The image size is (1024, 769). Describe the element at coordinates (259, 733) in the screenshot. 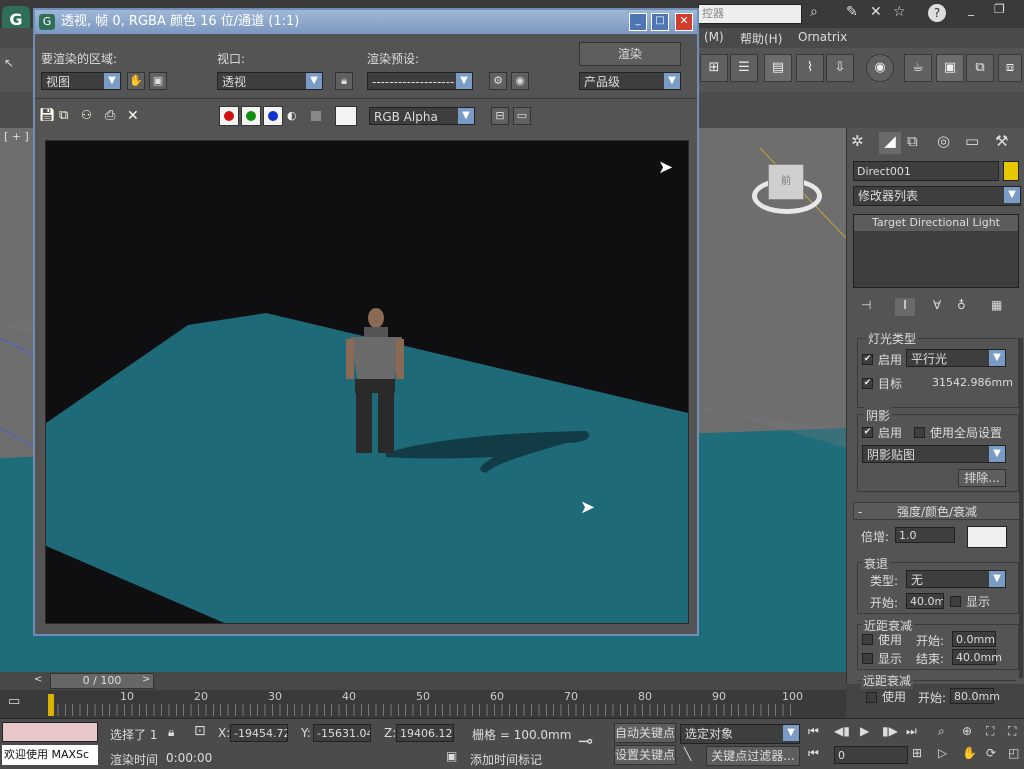

I see `x-coordinate-field: -19454.72` at that location.